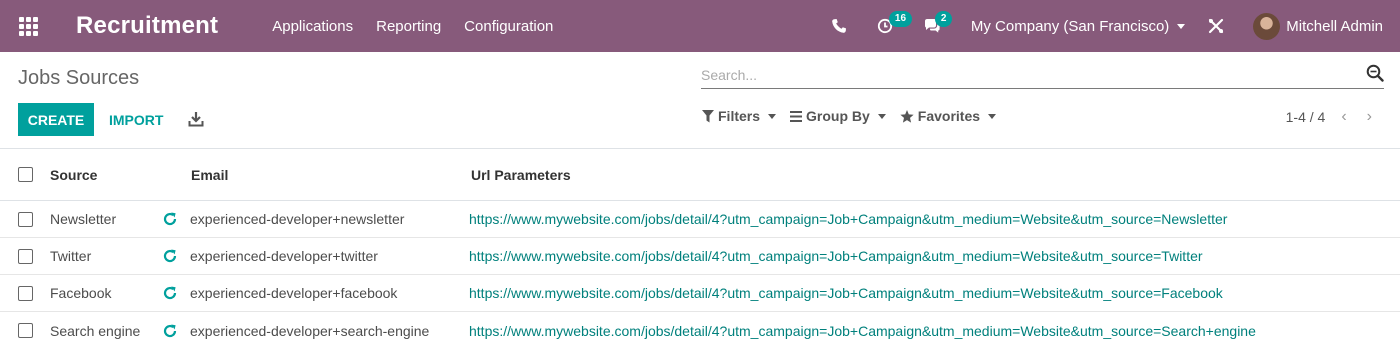 Image resolution: width=1400 pixels, height=349 pixels. I want to click on activity-count-badge: 16, so click(900, 19).